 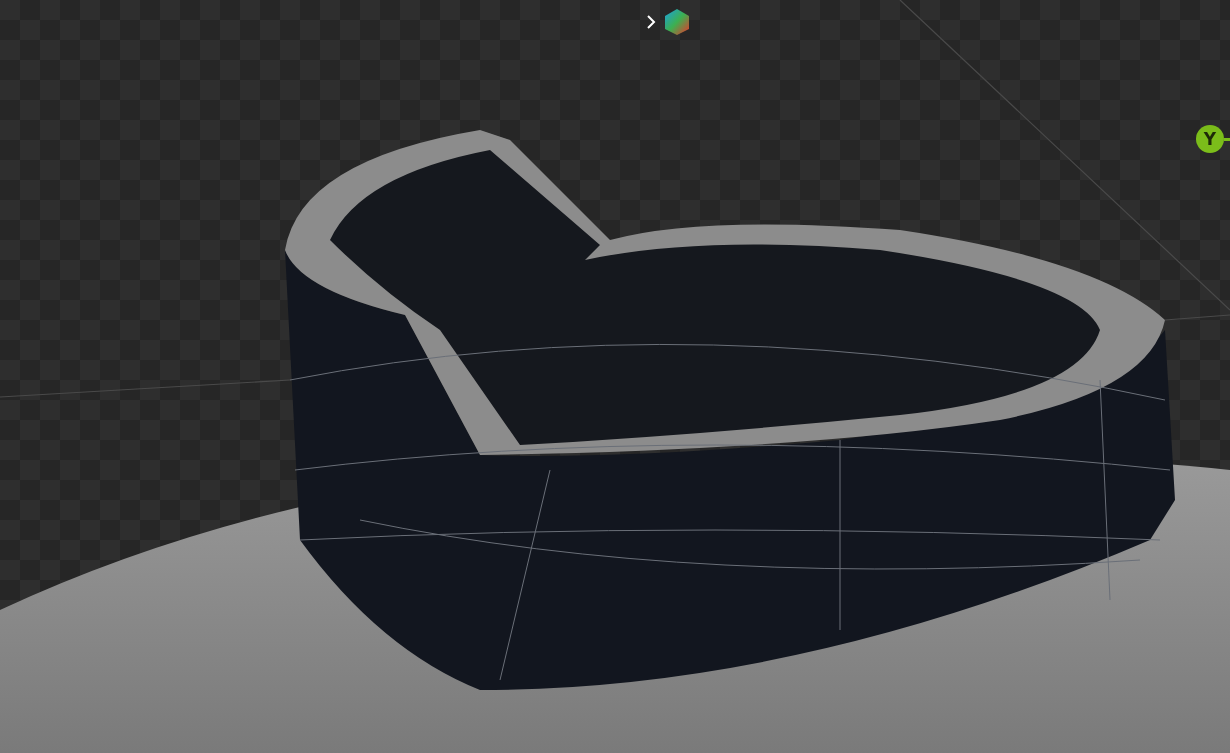 What do you see at coordinates (1210, 139) in the screenshot?
I see `y-axis-gizmo: Y` at bounding box center [1210, 139].